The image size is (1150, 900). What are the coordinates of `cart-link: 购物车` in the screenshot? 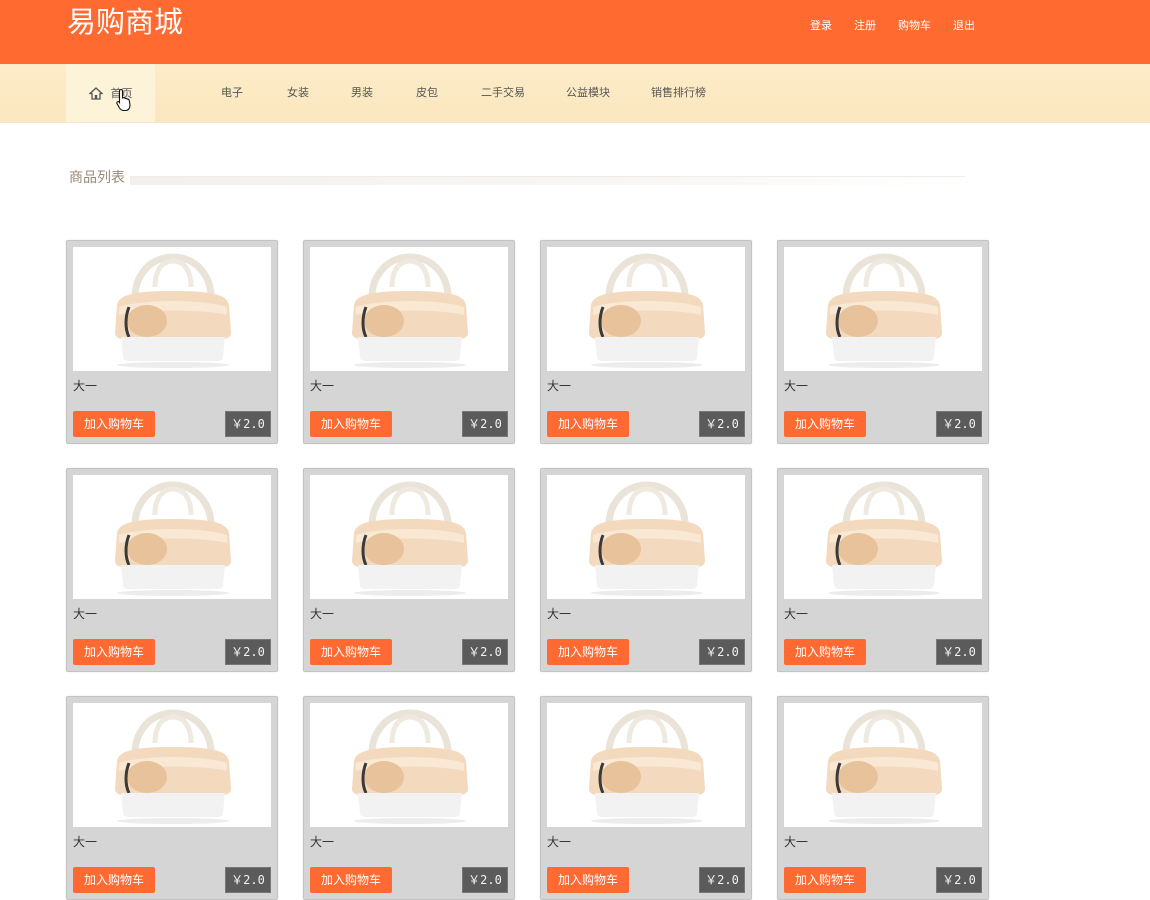 It's located at (914, 26).